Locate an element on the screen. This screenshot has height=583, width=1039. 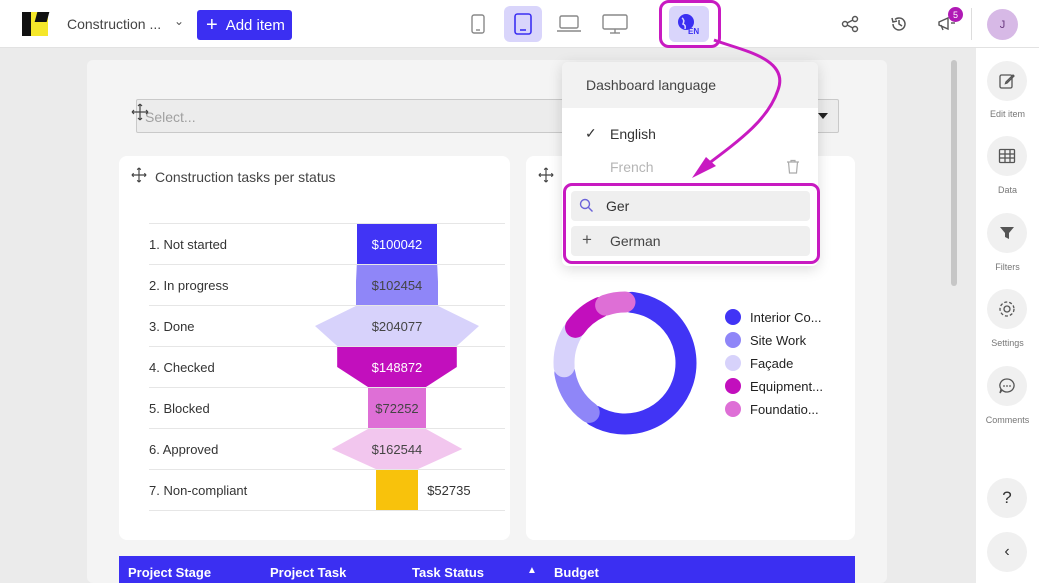
annotation-arrow is located at coordinates (737, 108).